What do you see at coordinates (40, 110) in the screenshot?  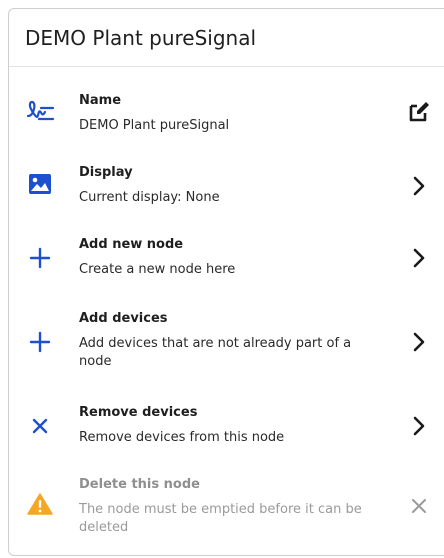 I see `signature-icon` at bounding box center [40, 110].